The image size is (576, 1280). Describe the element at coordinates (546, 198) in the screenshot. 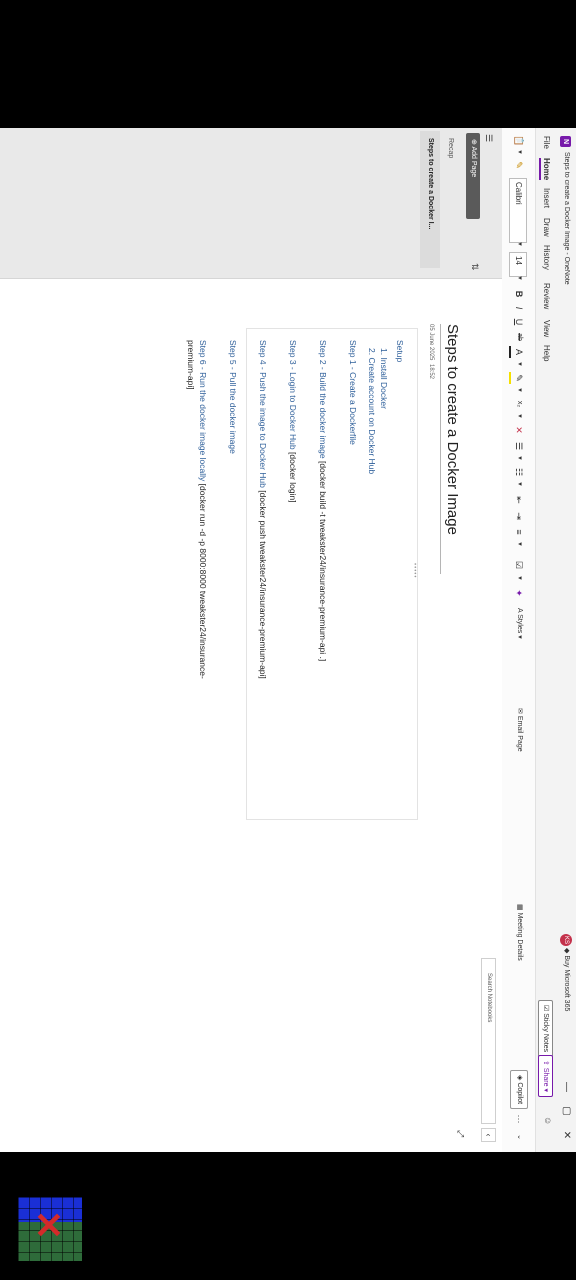

I see `tab-insert: Insert` at that location.